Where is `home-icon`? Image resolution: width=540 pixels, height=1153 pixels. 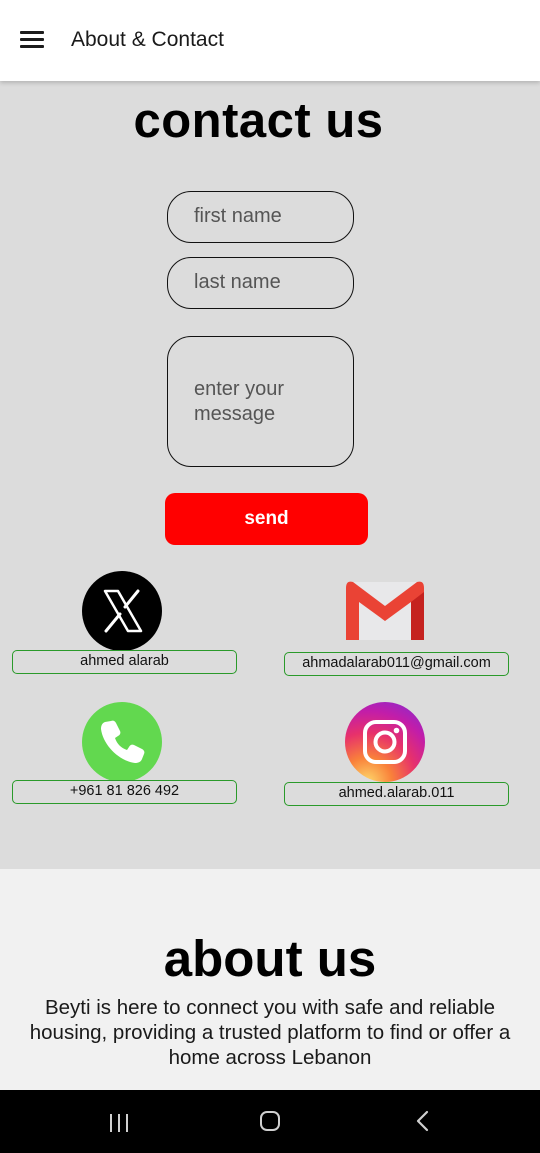 home-icon is located at coordinates (270, 1122).